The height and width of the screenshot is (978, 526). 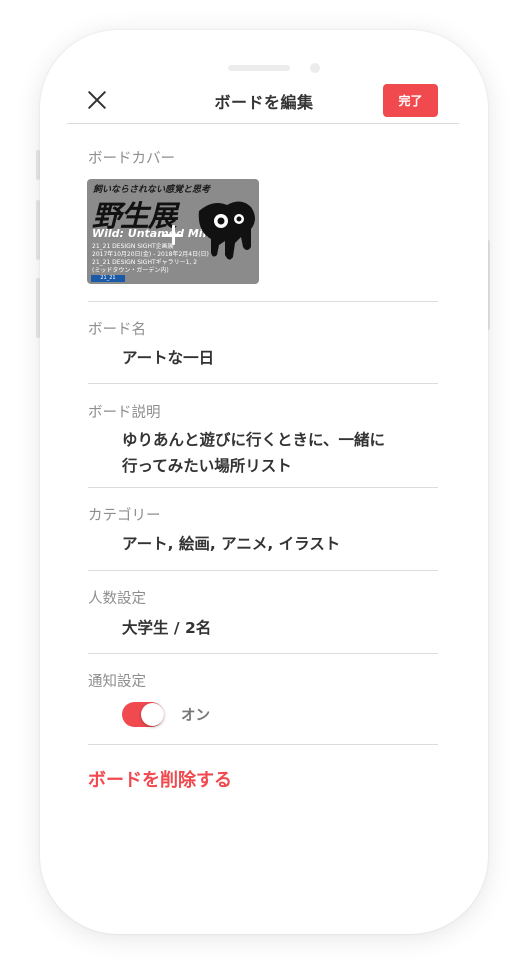 What do you see at coordinates (173, 235) in the screenshot?
I see `add-image-icon` at bounding box center [173, 235].